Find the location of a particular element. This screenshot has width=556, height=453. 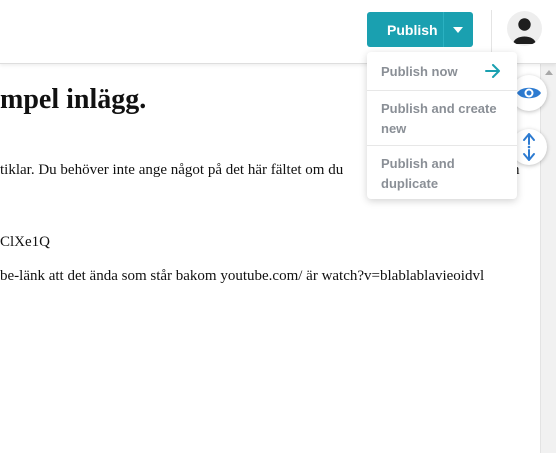

menu-item-label: Publish now is located at coordinates (419, 71).